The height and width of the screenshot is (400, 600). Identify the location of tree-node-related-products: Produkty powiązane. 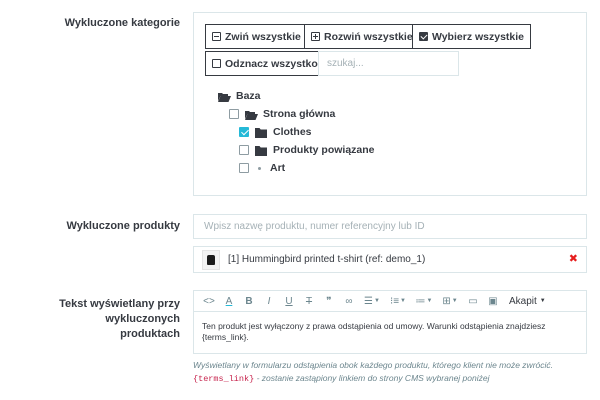
(307, 150).